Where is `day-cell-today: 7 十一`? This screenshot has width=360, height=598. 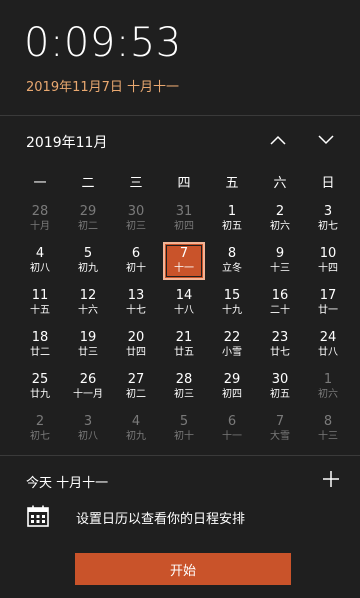
day-cell-today: 7 十一 is located at coordinates (184, 261).